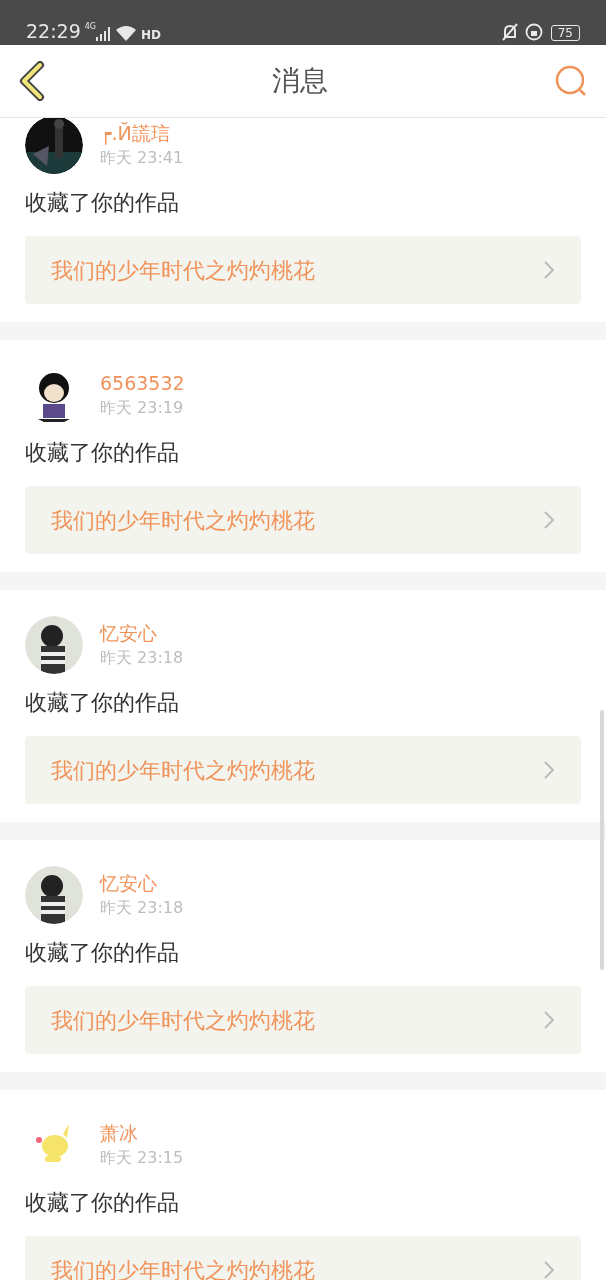 The image size is (606, 1280). I want to click on user-name: 6563532, so click(142, 383).